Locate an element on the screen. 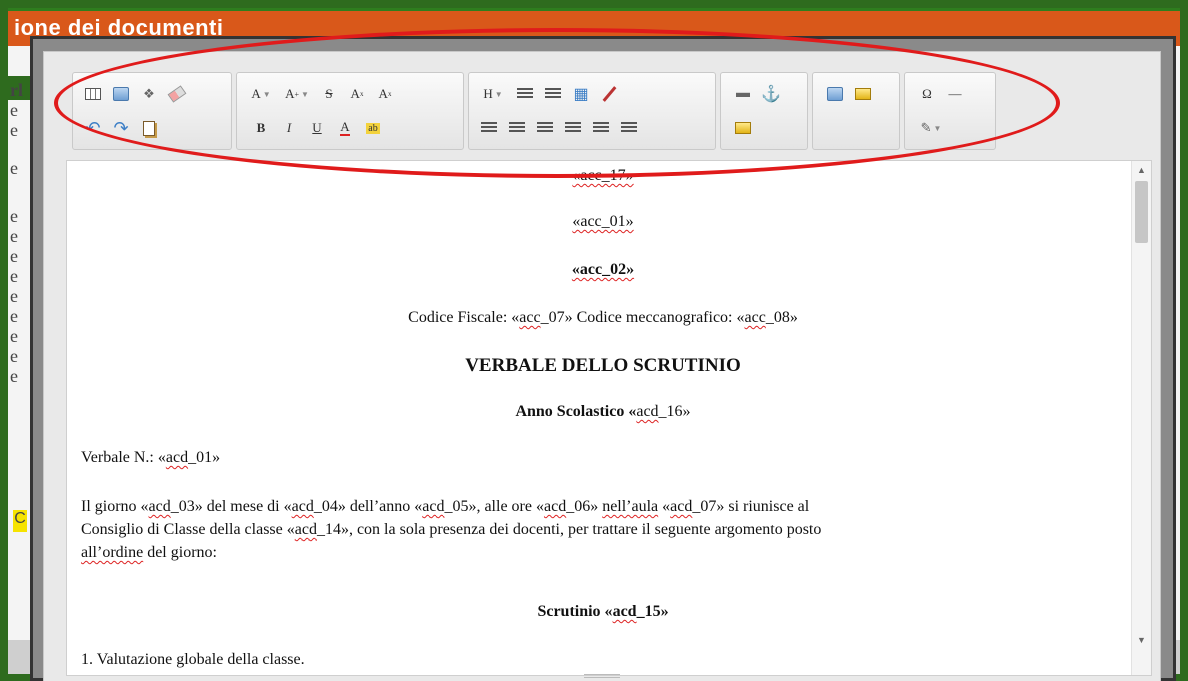 The width and height of the screenshot is (1188, 681). align-left-icon is located at coordinates (489, 128).